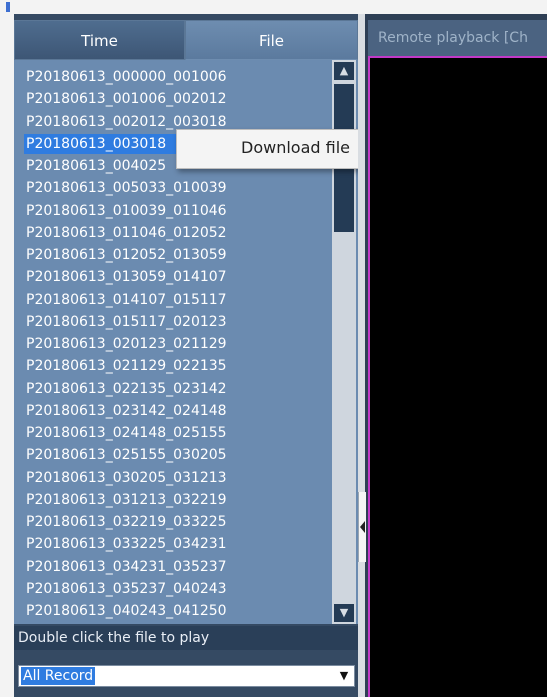 The height and width of the screenshot is (697, 547). What do you see at coordinates (186, 676) in the screenshot?
I see `record-type-select: All Record ▼` at bounding box center [186, 676].